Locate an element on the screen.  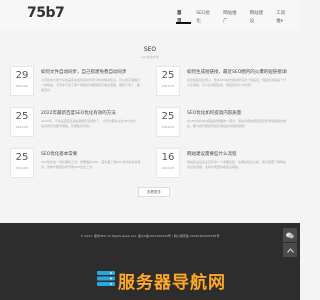
scroll-top-icon is located at coordinates (290, 250).